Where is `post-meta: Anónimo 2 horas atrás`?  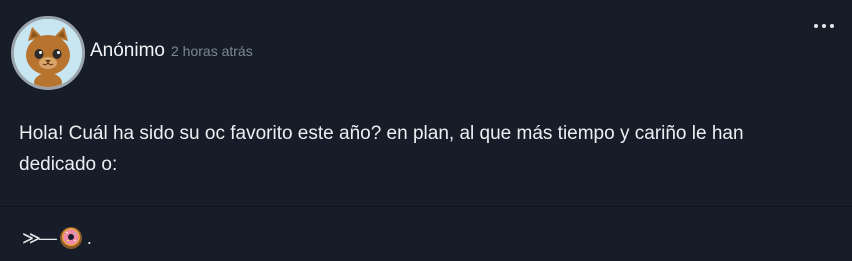
post-meta: Anónimo 2 horas atrás is located at coordinates (171, 51).